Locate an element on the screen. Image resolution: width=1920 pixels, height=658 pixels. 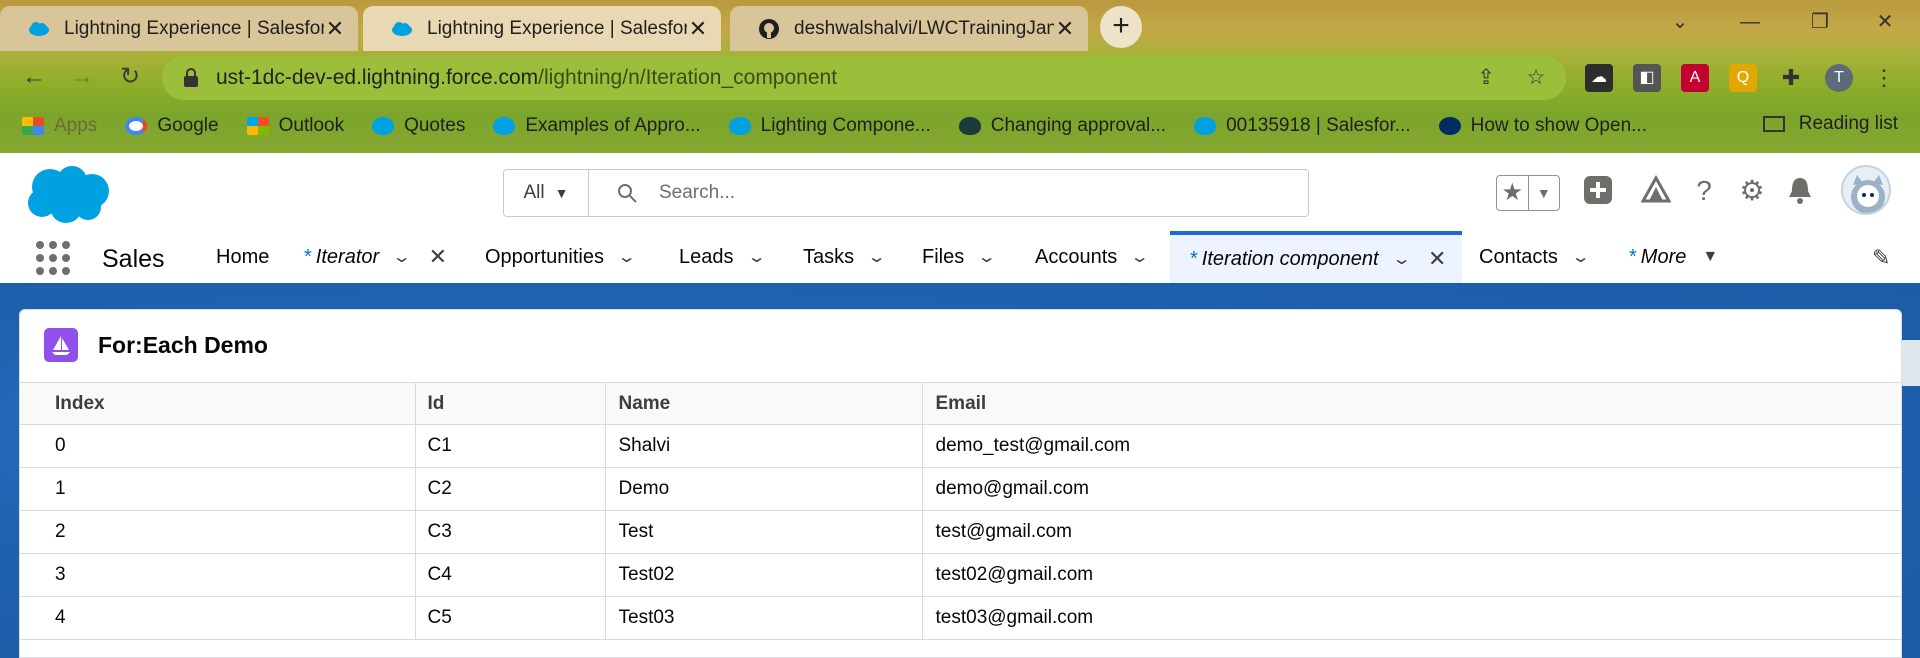
bookmark-outlook: Outlook is located at coordinates (295, 126).